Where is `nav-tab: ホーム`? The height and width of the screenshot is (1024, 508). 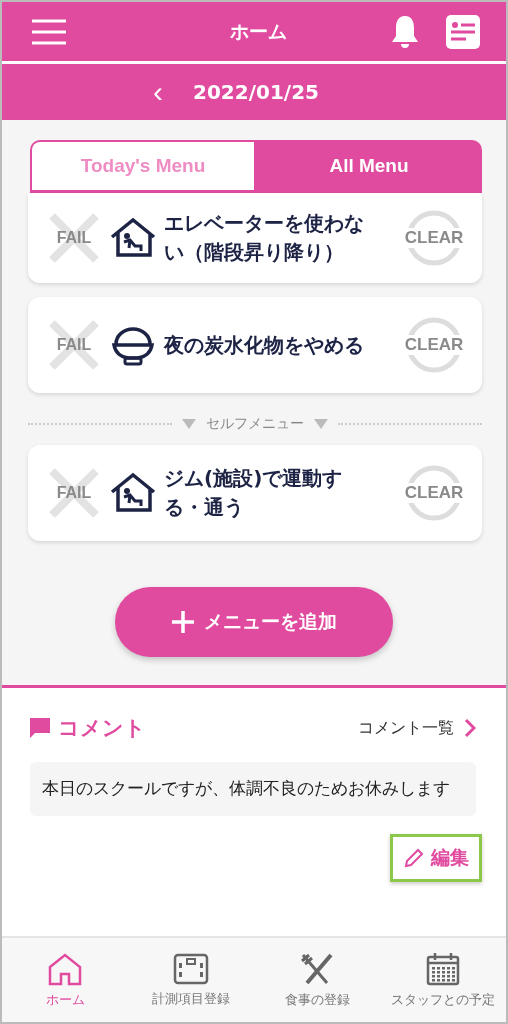 nav-tab: ホーム is located at coordinates (65, 980).